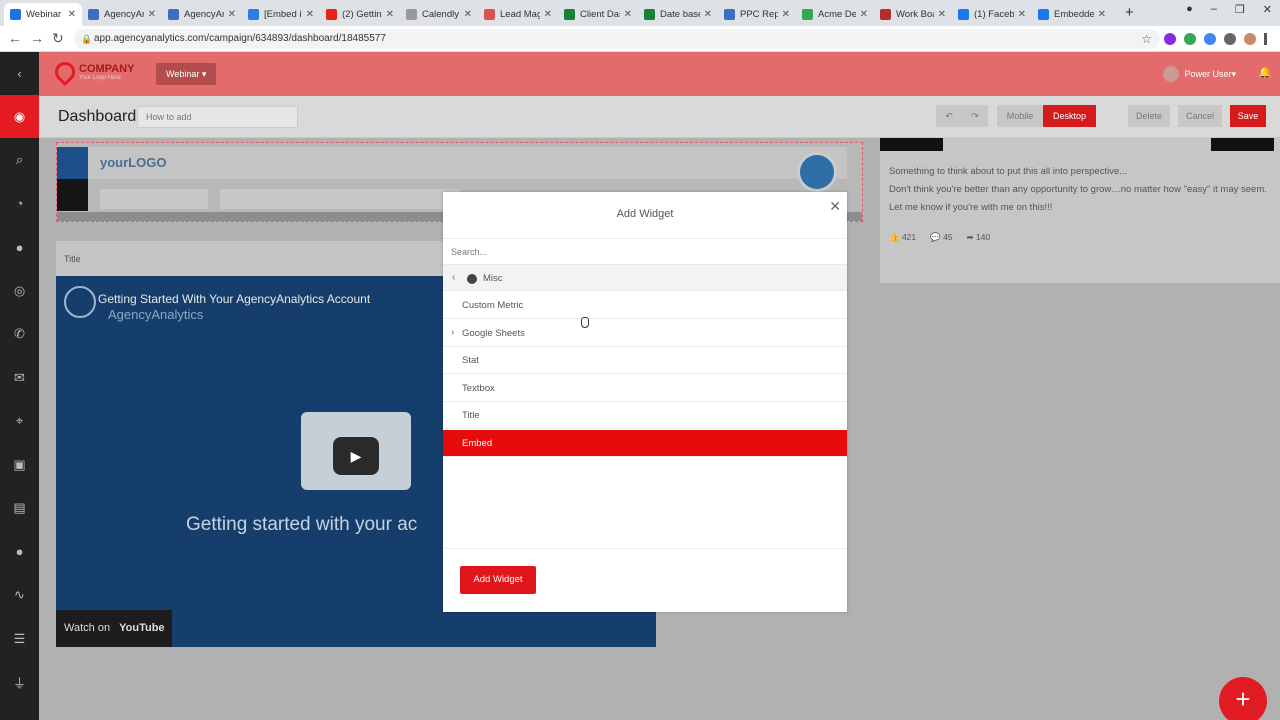 Image resolution: width=1280 pixels, height=720 pixels. Describe the element at coordinates (19, 116) in the screenshot. I see `dashboard-icon: ◉` at that location.